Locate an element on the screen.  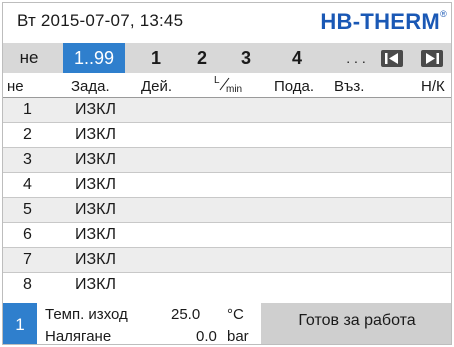
col-setpoint: Зада. is located at coordinates (90, 86).